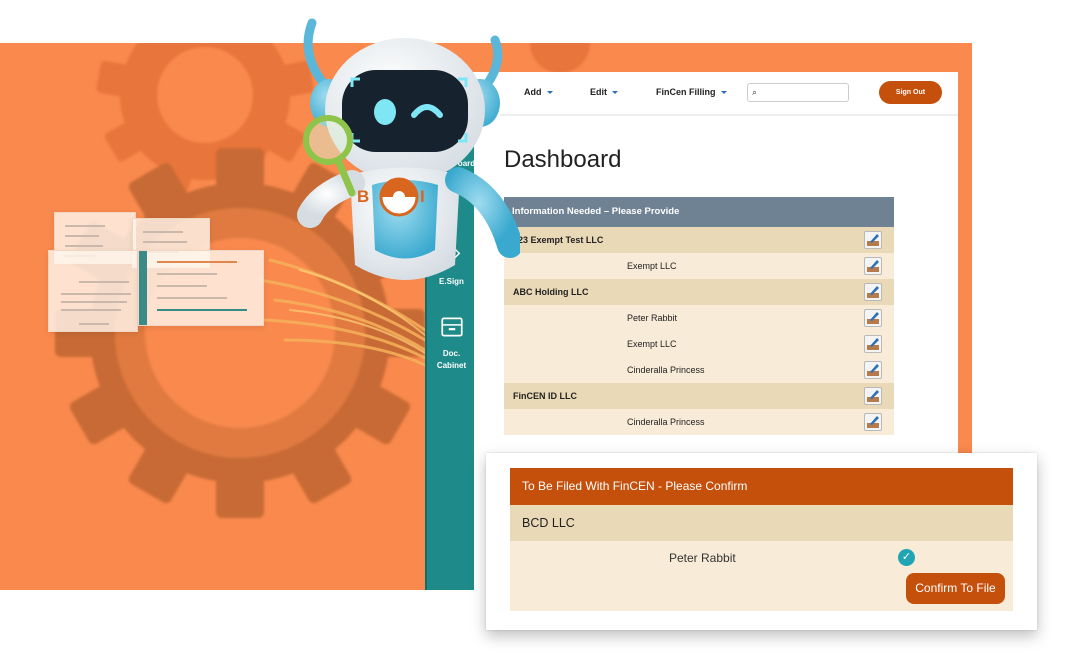  What do you see at coordinates (955, 588) in the screenshot?
I see `confirm-to-file-button: Confirm To File` at bounding box center [955, 588].